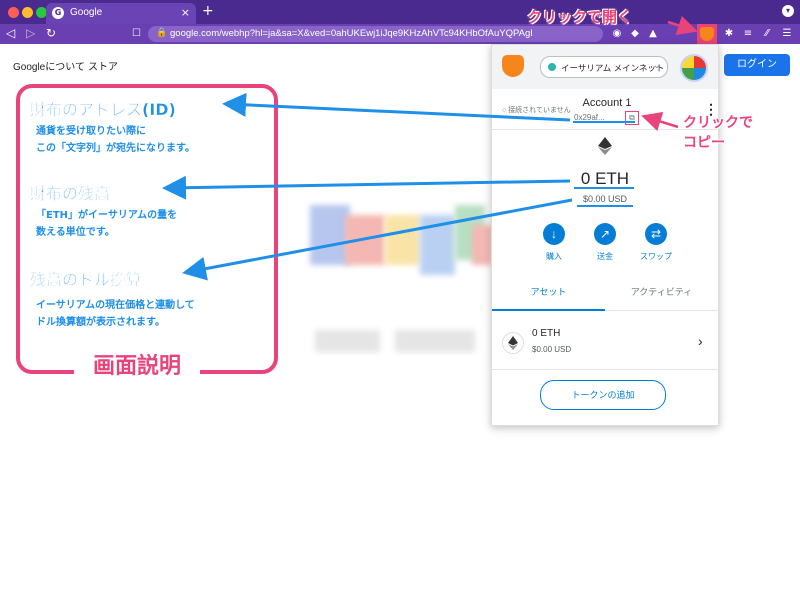 This screenshot has height=605, width=800. Describe the element at coordinates (660, 121) in the screenshot. I see `arrow-to-copy` at that location.